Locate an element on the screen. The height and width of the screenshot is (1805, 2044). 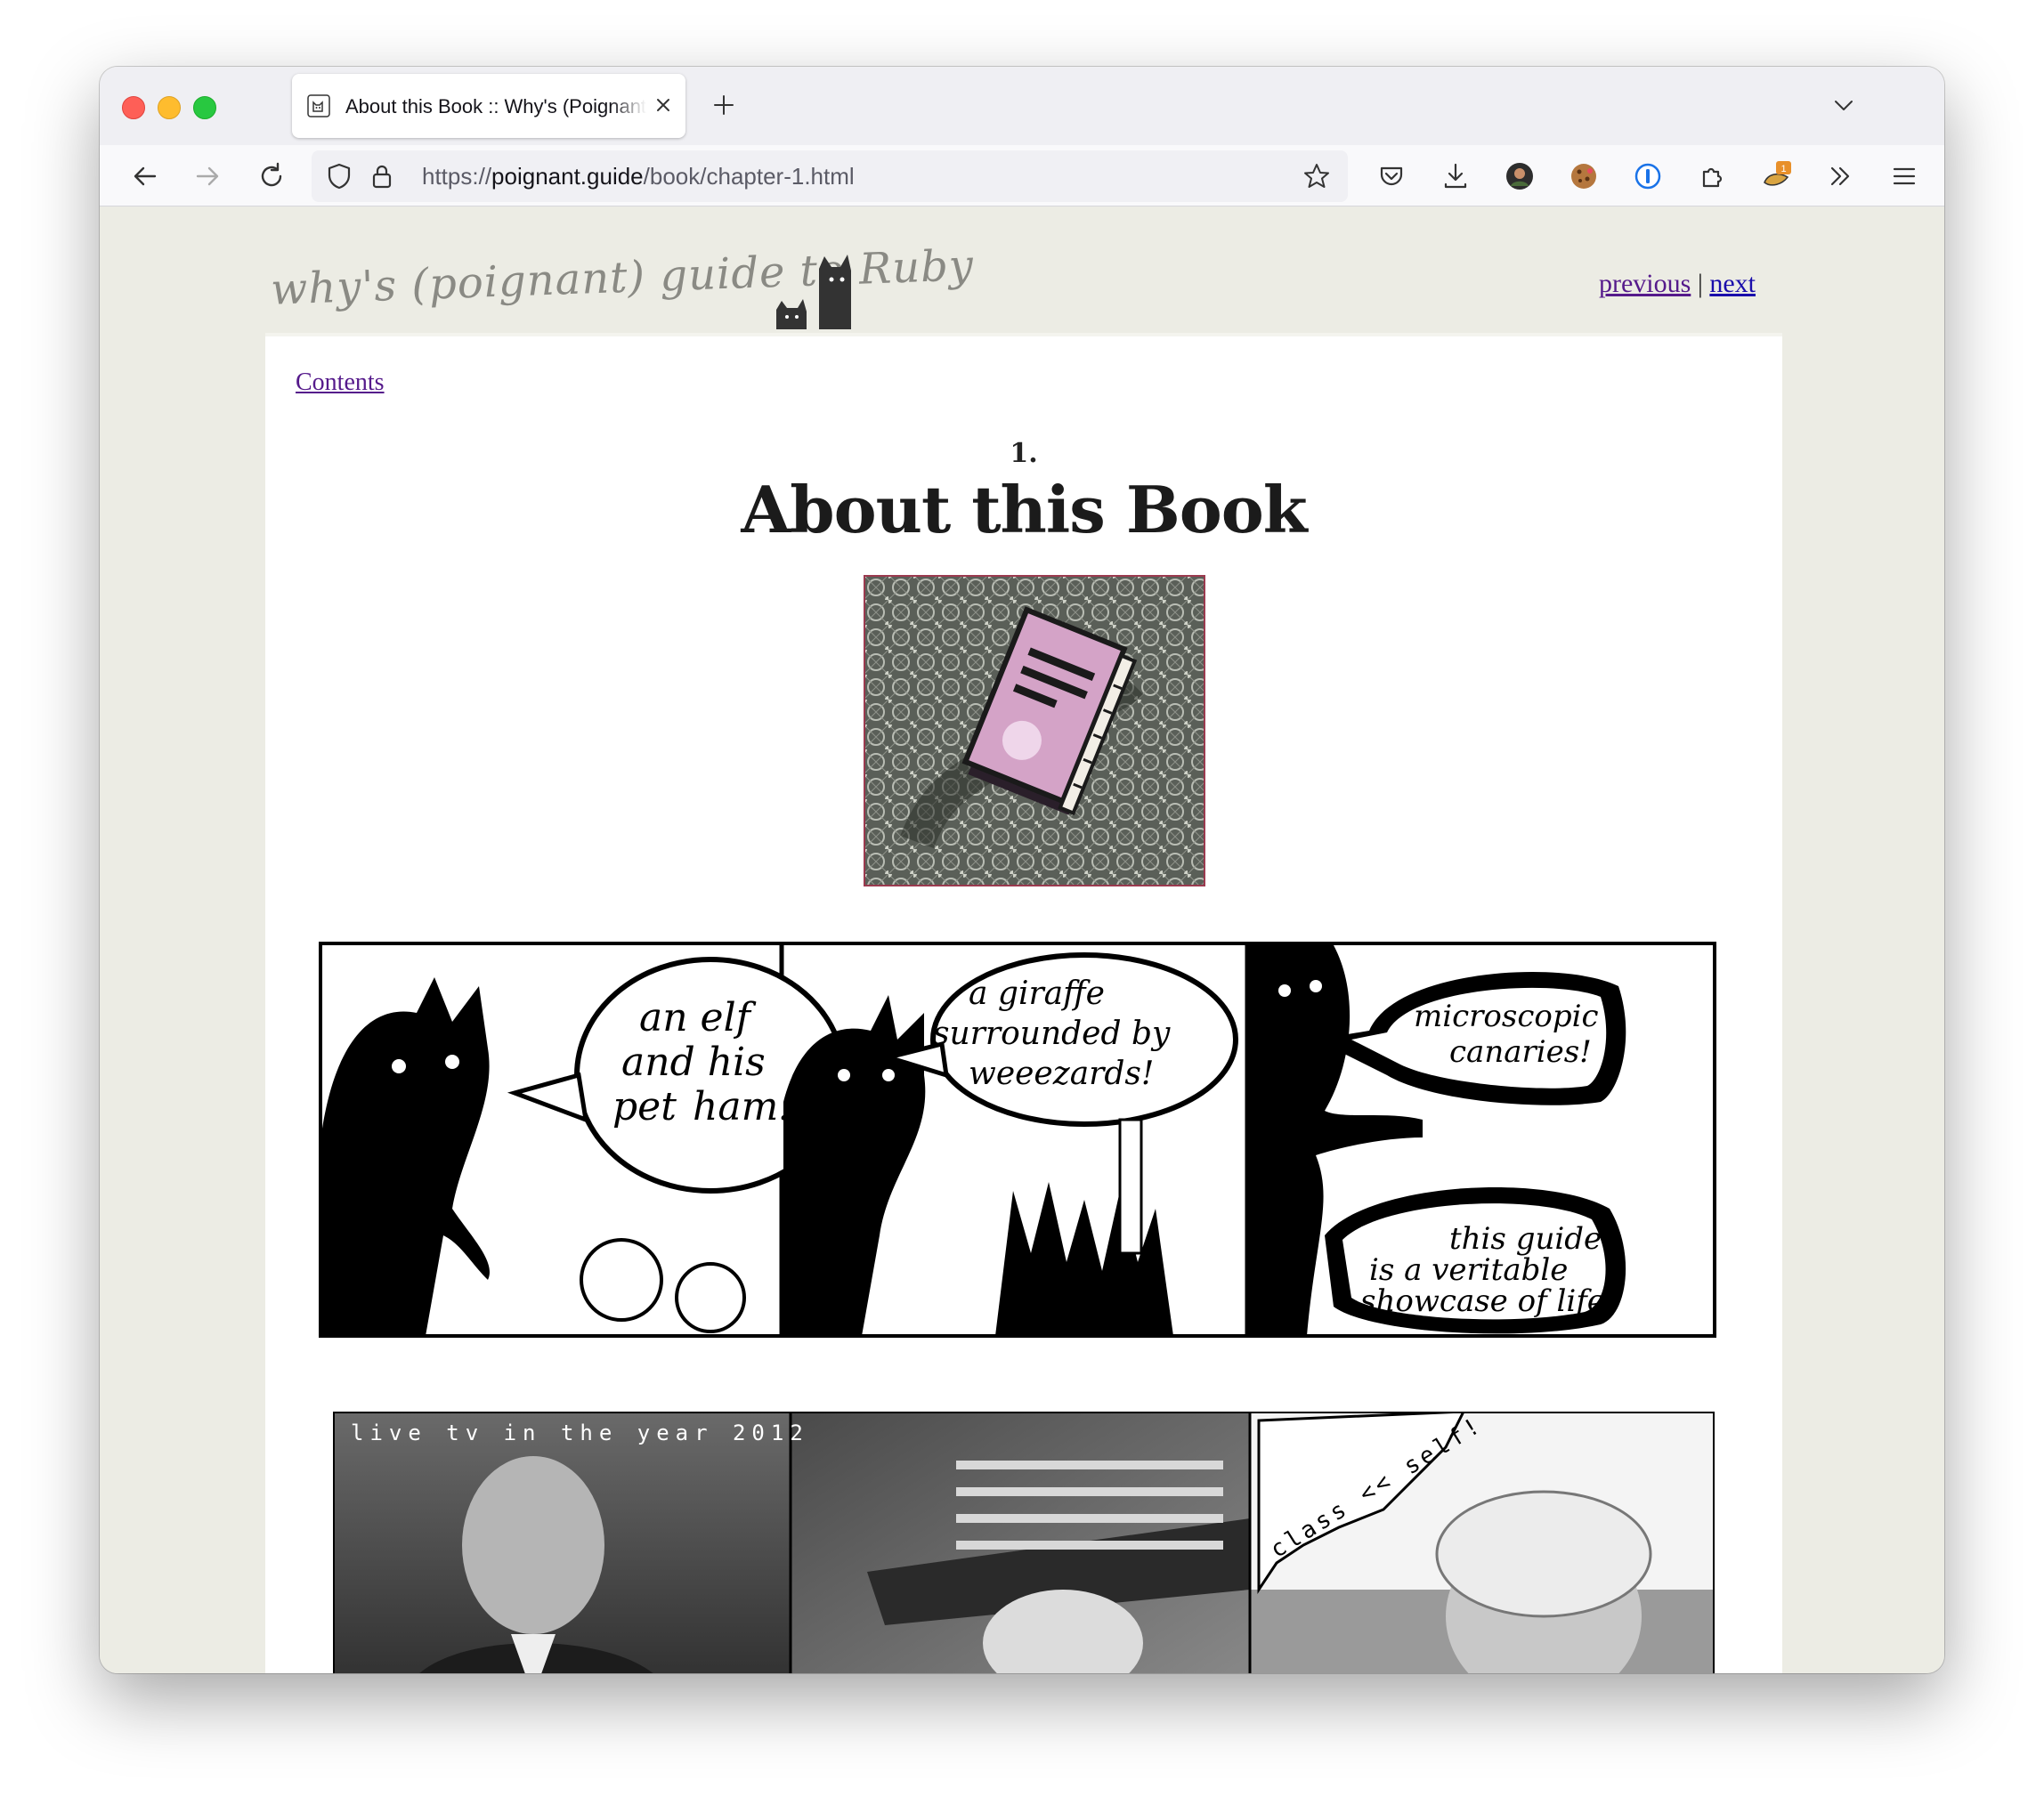
previous-link: previous is located at coordinates (1645, 284).